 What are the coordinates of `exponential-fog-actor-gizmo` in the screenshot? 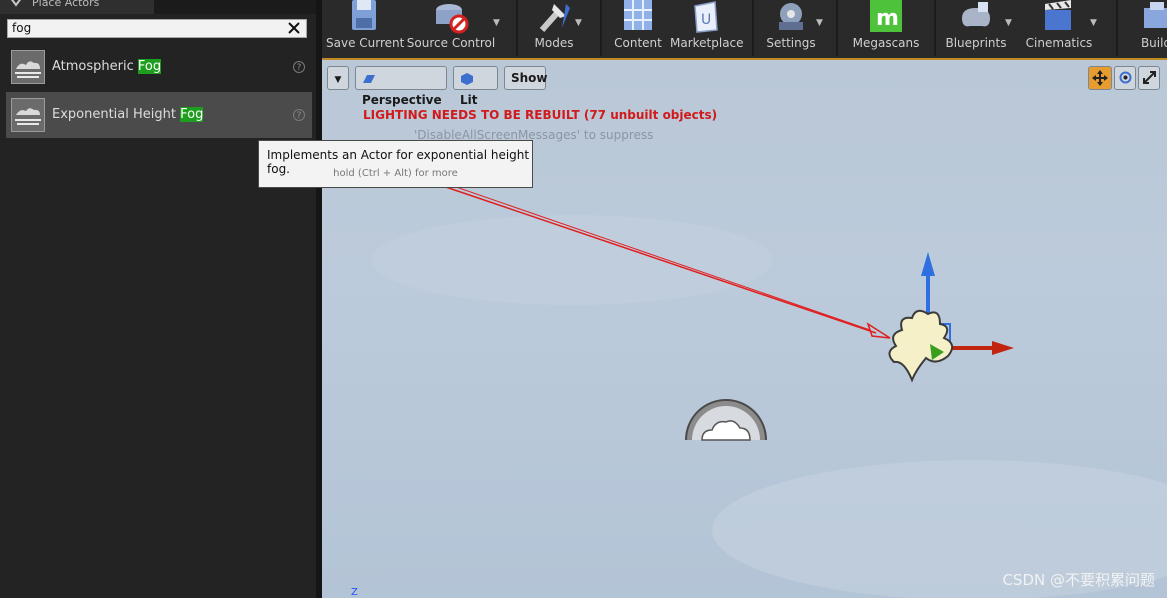 It's located at (952, 318).